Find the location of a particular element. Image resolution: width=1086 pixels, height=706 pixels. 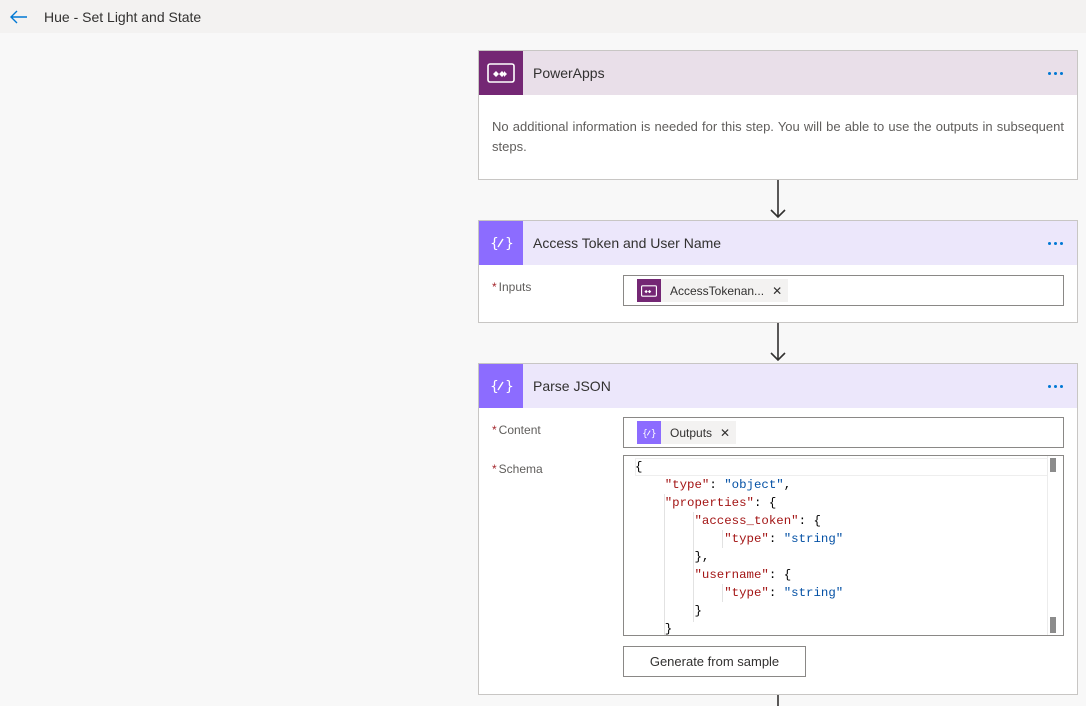

inputs-input: AccessTokenan... ✕ is located at coordinates (843, 290).